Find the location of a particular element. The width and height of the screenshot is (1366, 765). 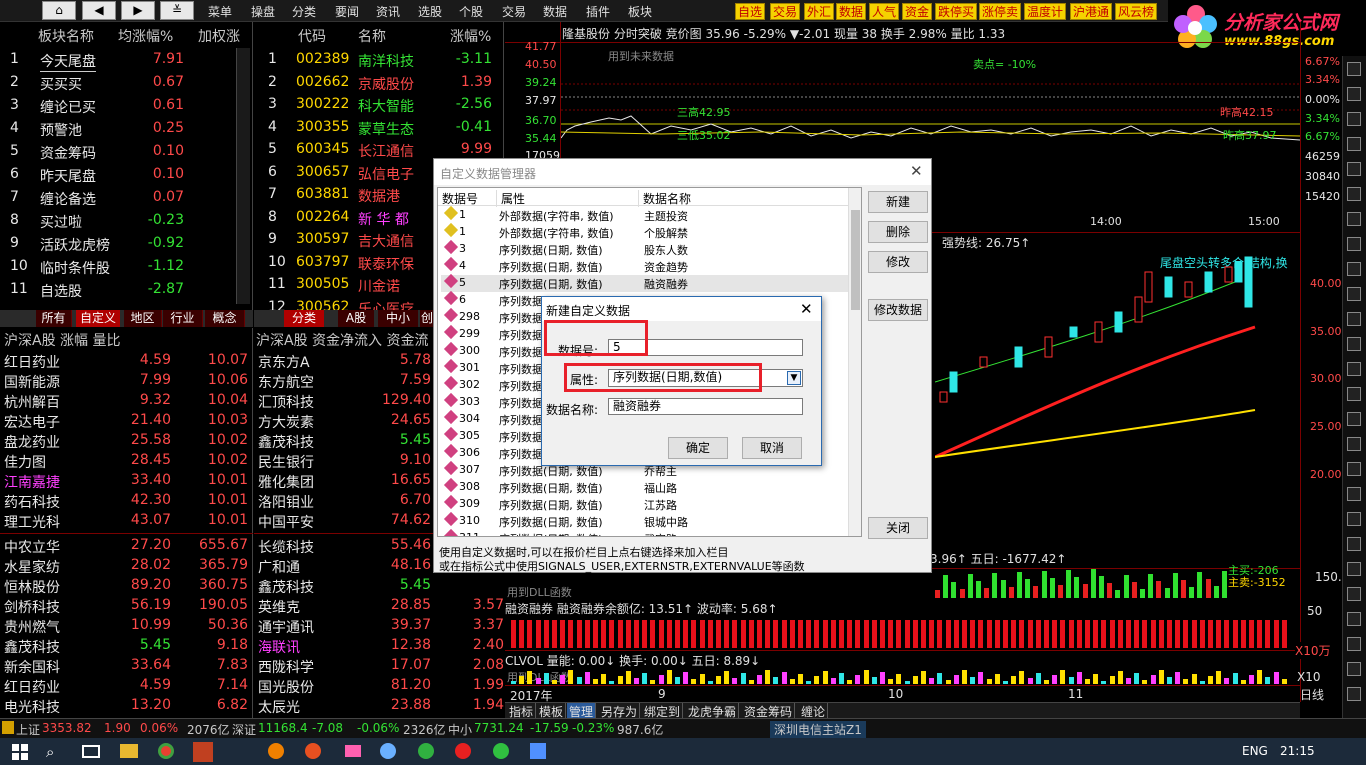

list-item: 3 序列数据(日期, 数值) 股东人数 is located at coordinates (645, 248).